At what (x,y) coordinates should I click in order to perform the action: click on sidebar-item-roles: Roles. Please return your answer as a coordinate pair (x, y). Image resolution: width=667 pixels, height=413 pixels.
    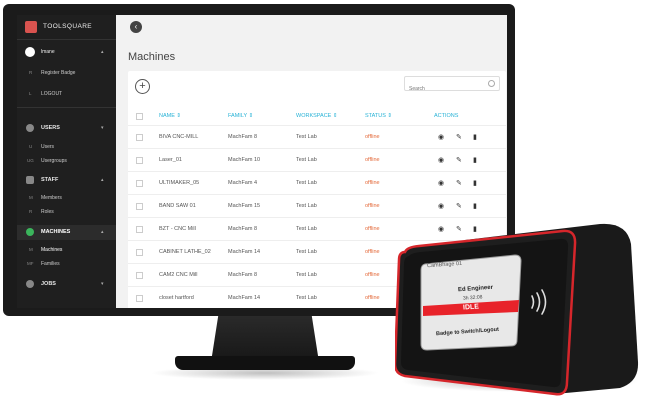
    Looking at the image, I should click on (47, 212).